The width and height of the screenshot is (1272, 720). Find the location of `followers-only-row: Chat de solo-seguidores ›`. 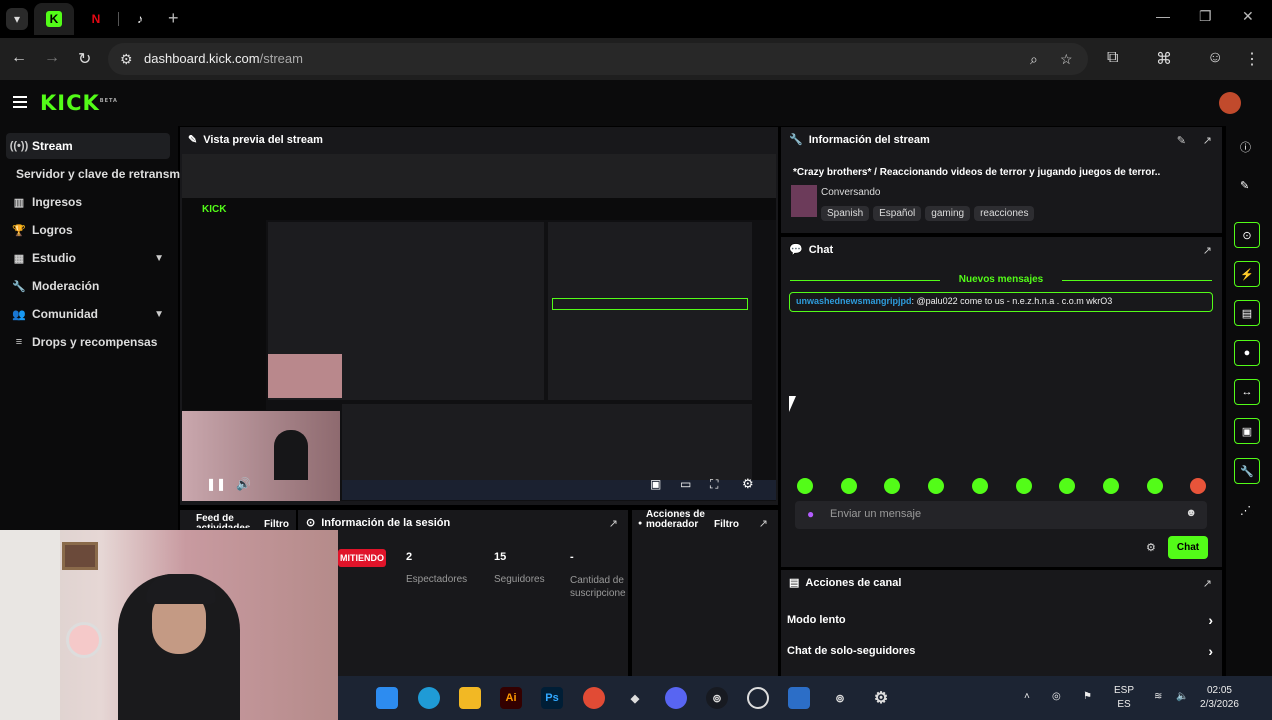

followers-only-row: Chat de solo-seguidores › is located at coordinates (1000, 651).